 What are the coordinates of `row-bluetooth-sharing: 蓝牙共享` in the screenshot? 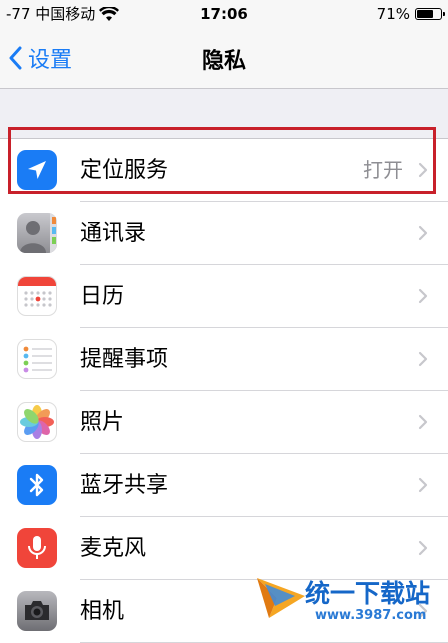 It's located at (224, 485).